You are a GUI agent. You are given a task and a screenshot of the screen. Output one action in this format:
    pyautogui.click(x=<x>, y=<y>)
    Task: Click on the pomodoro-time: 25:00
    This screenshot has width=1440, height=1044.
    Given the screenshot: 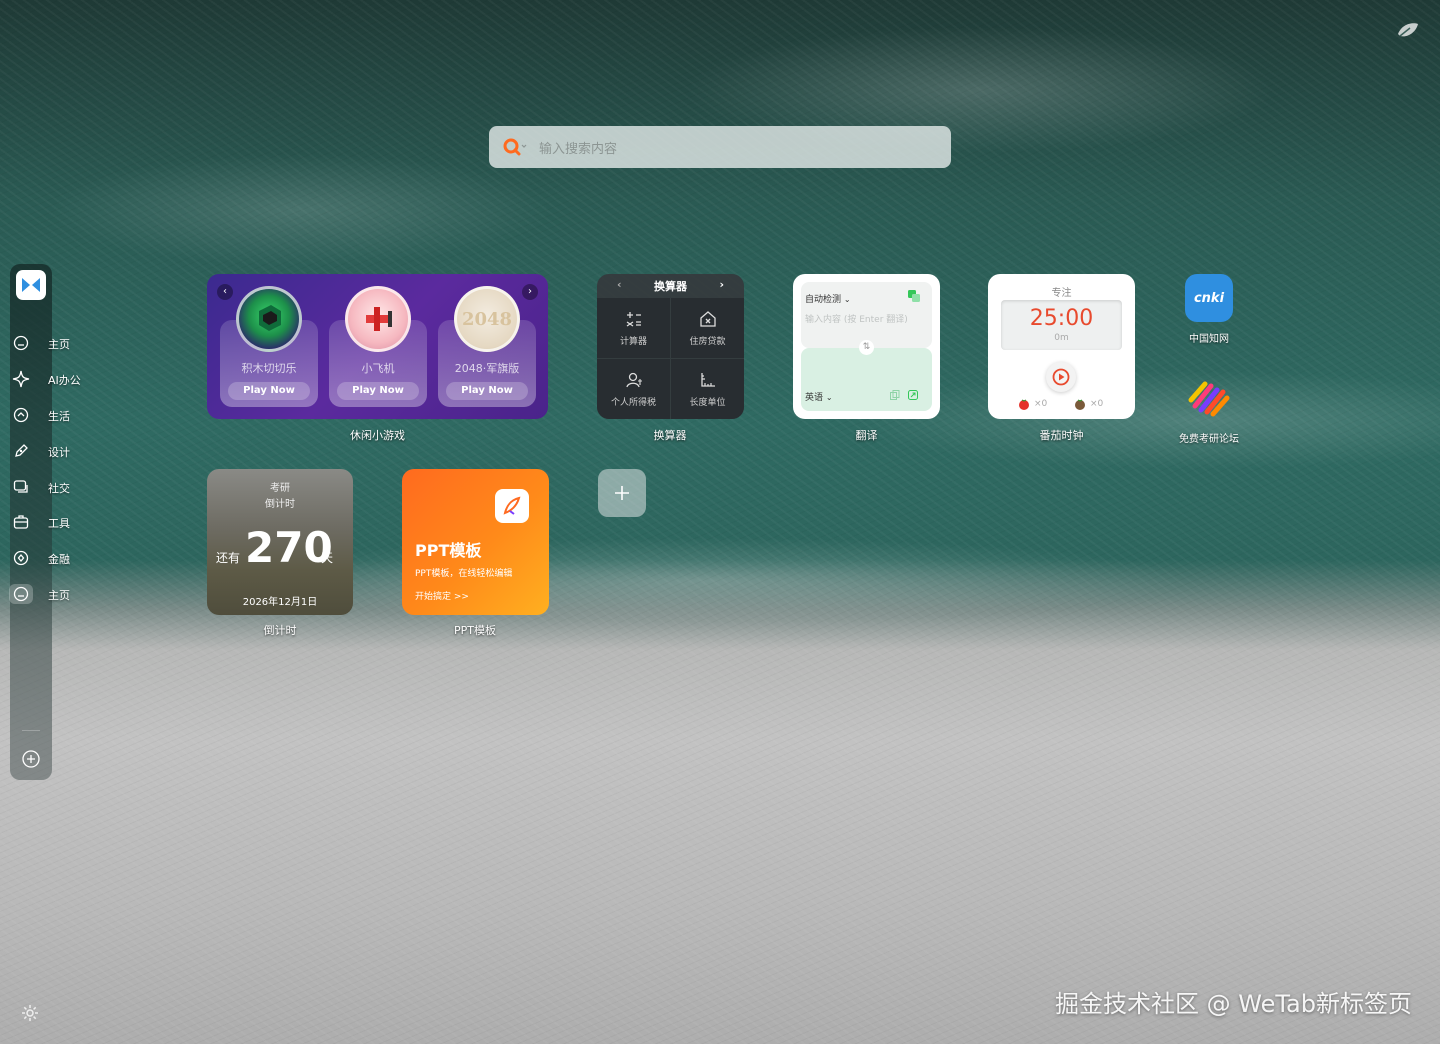 What is the action you would take?
    pyautogui.click(x=1061, y=318)
    